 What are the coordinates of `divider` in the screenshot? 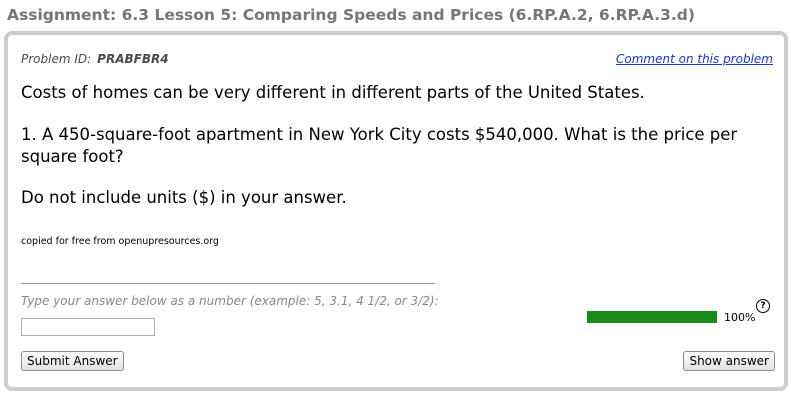 It's located at (228, 283).